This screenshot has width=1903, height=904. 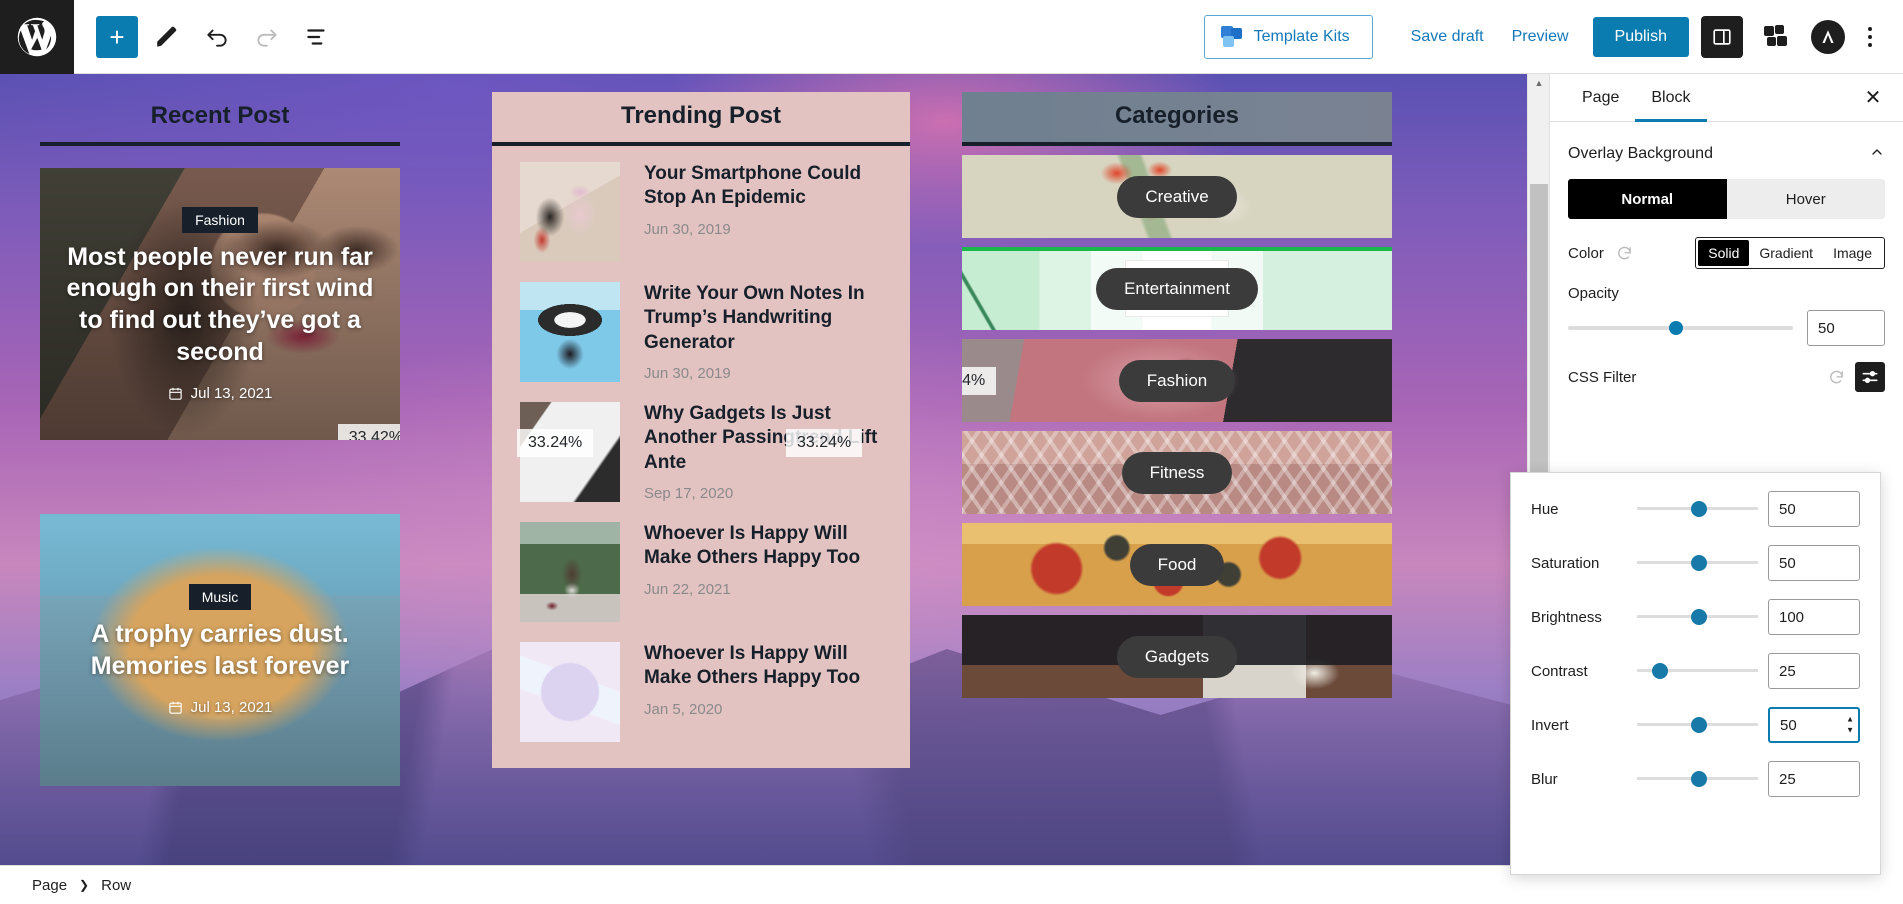 I want to click on category-item: Entertainment, so click(x=1177, y=288).